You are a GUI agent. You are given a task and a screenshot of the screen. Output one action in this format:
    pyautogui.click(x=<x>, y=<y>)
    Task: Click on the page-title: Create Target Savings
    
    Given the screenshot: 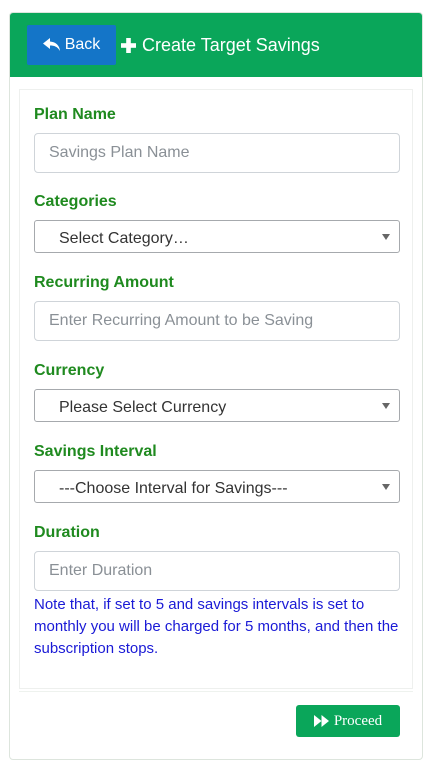 What is the action you would take?
    pyautogui.click(x=220, y=45)
    